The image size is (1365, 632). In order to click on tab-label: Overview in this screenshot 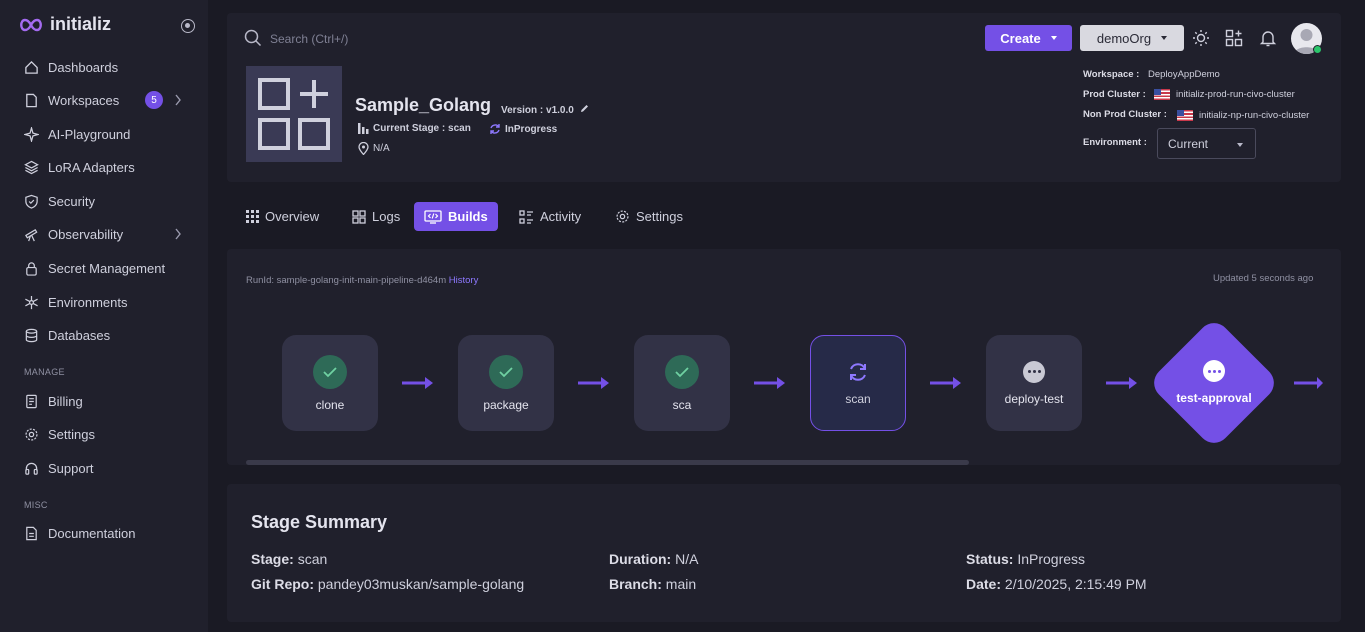, I will do `click(292, 216)`.